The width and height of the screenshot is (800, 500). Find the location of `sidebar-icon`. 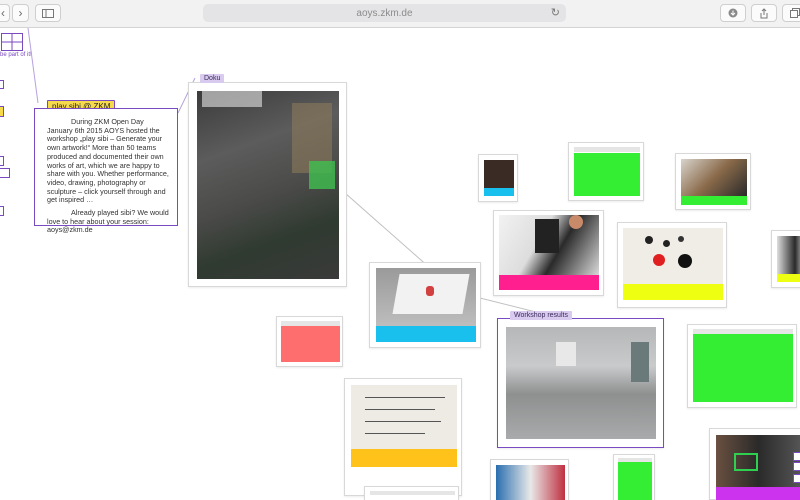

sidebar-icon is located at coordinates (48, 13).